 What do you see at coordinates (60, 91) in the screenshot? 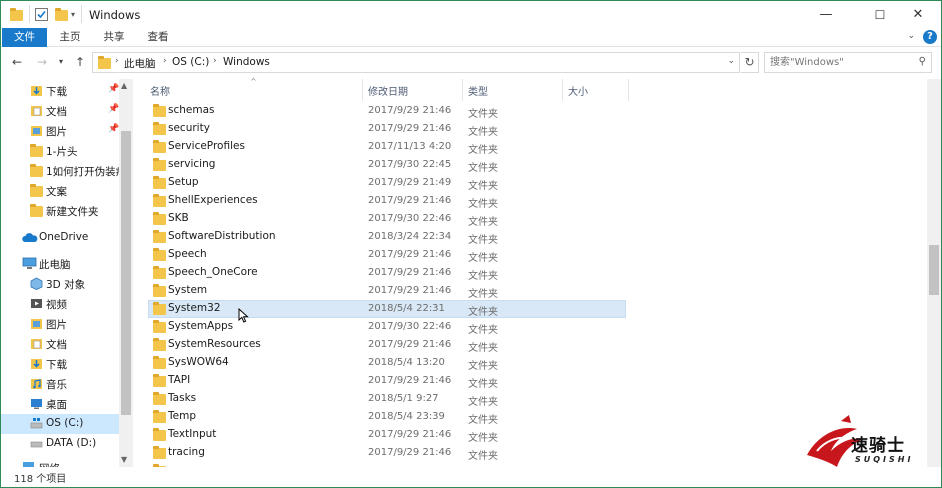
I see `nav-item-downloads: 下载 📌` at bounding box center [60, 91].